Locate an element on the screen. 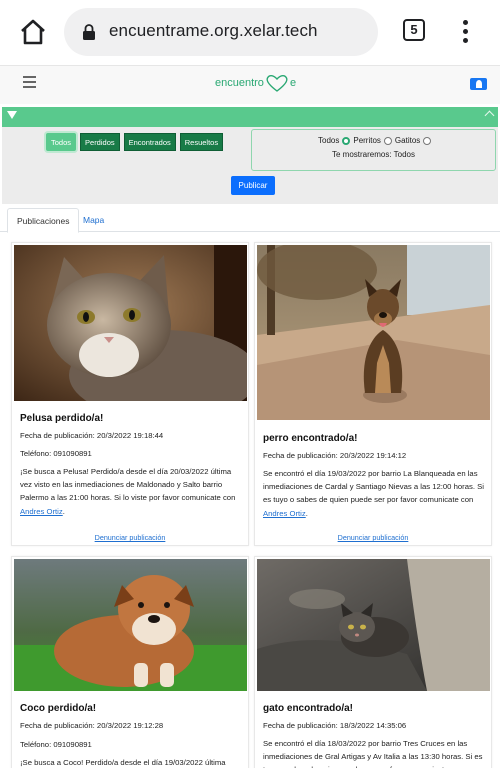 The image size is (500, 768). filter-encontrados-button: Encontrados is located at coordinates (149, 142).